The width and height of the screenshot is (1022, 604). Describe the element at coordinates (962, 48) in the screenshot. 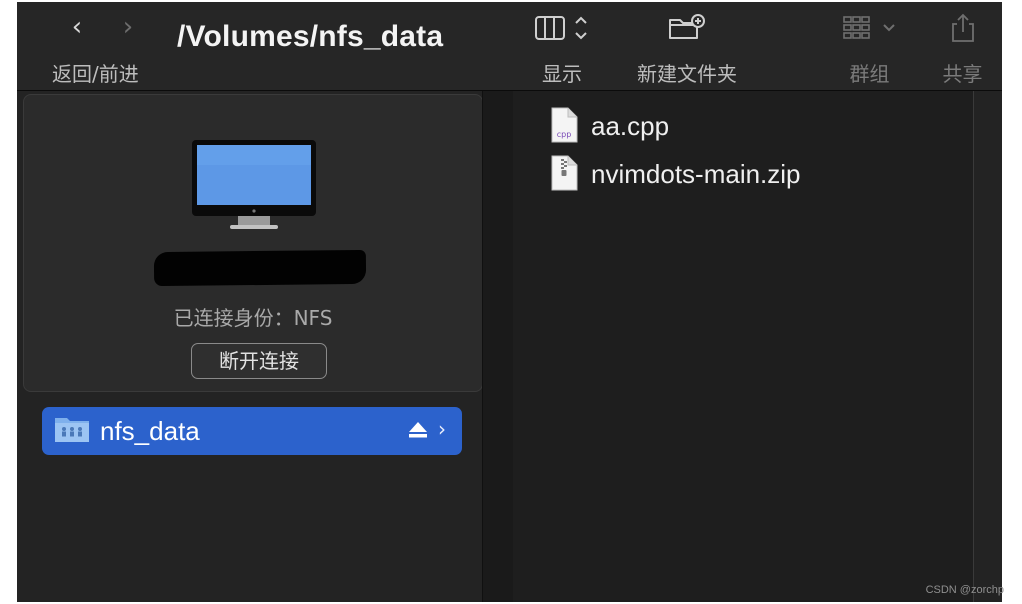

I see `share-button: 共享` at that location.